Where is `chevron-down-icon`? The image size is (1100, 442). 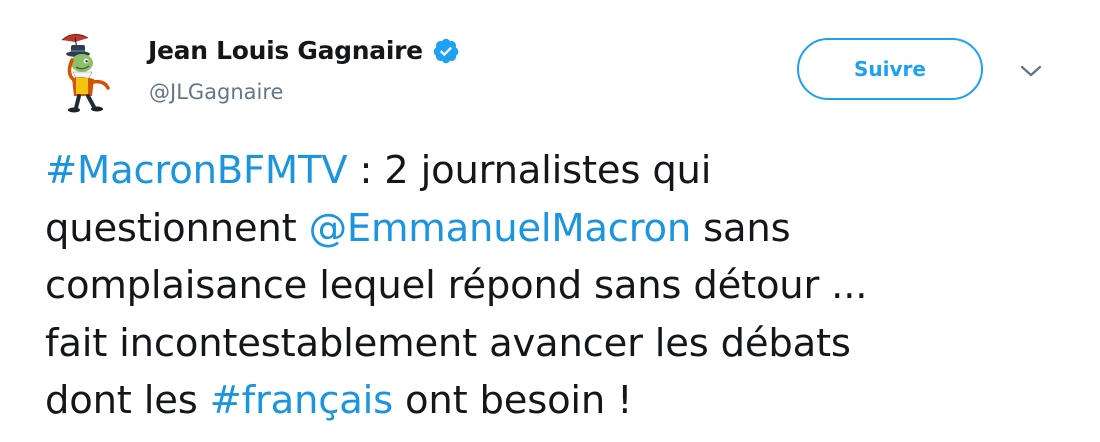 chevron-down-icon is located at coordinates (1031, 71).